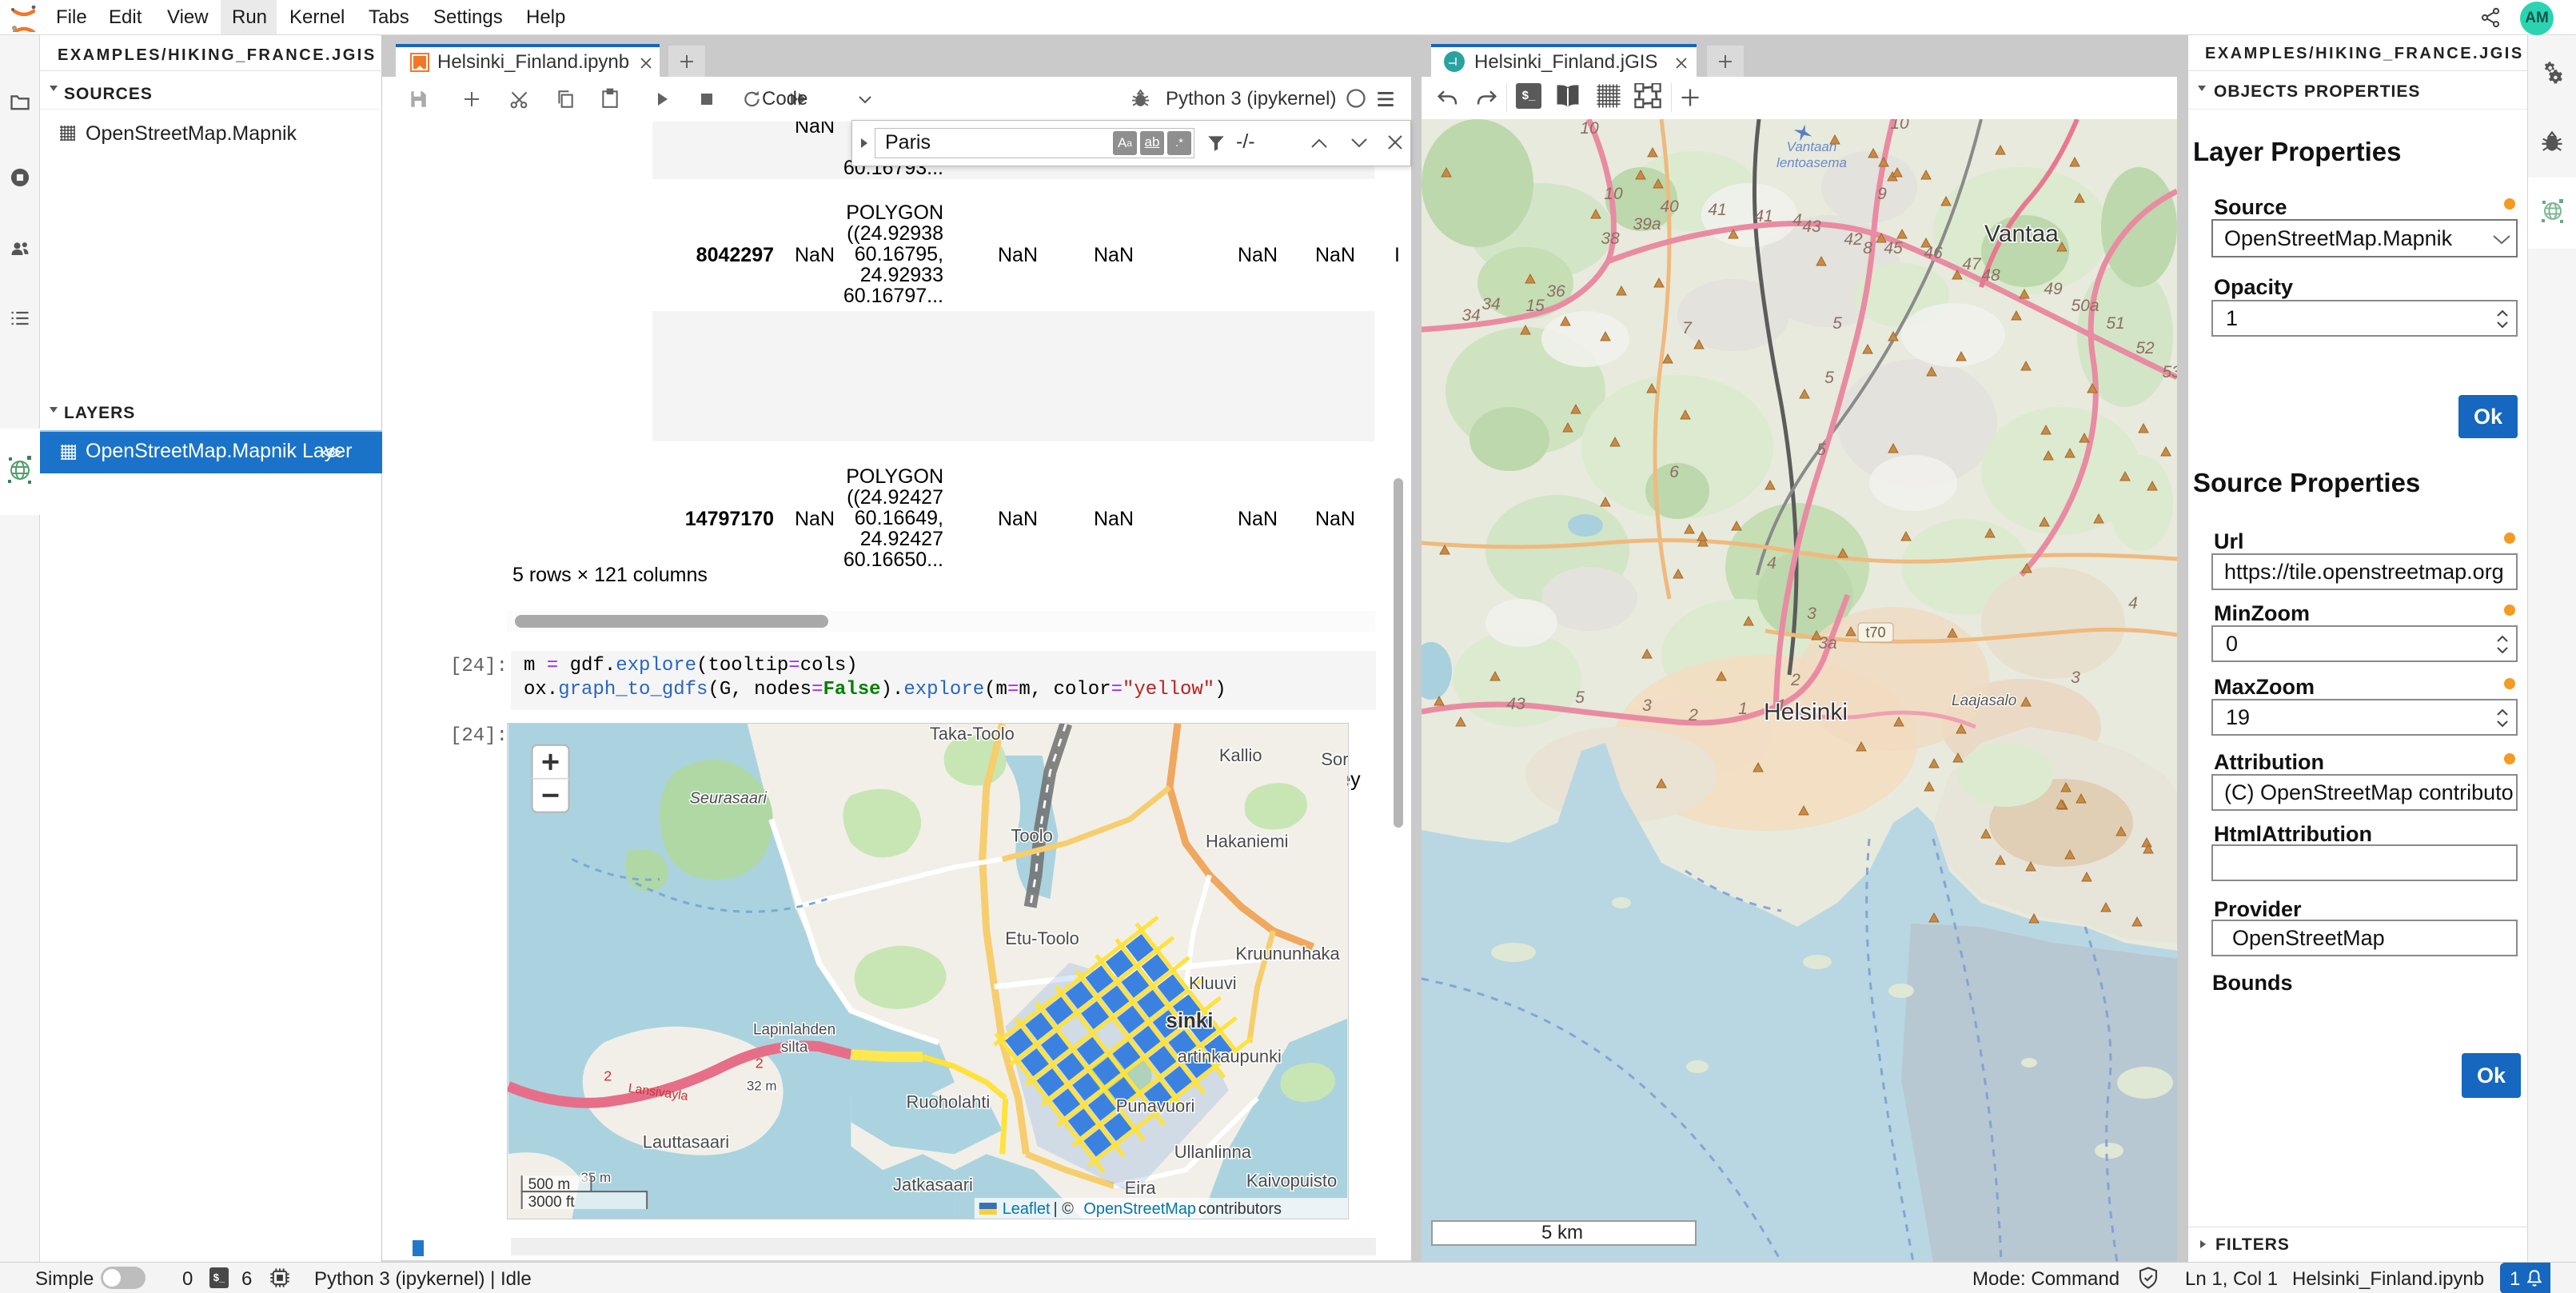 This screenshot has height=1293, width=2576. Describe the element at coordinates (686, 1141) in the screenshot. I see `svg-text: Lauttasaari` at that location.